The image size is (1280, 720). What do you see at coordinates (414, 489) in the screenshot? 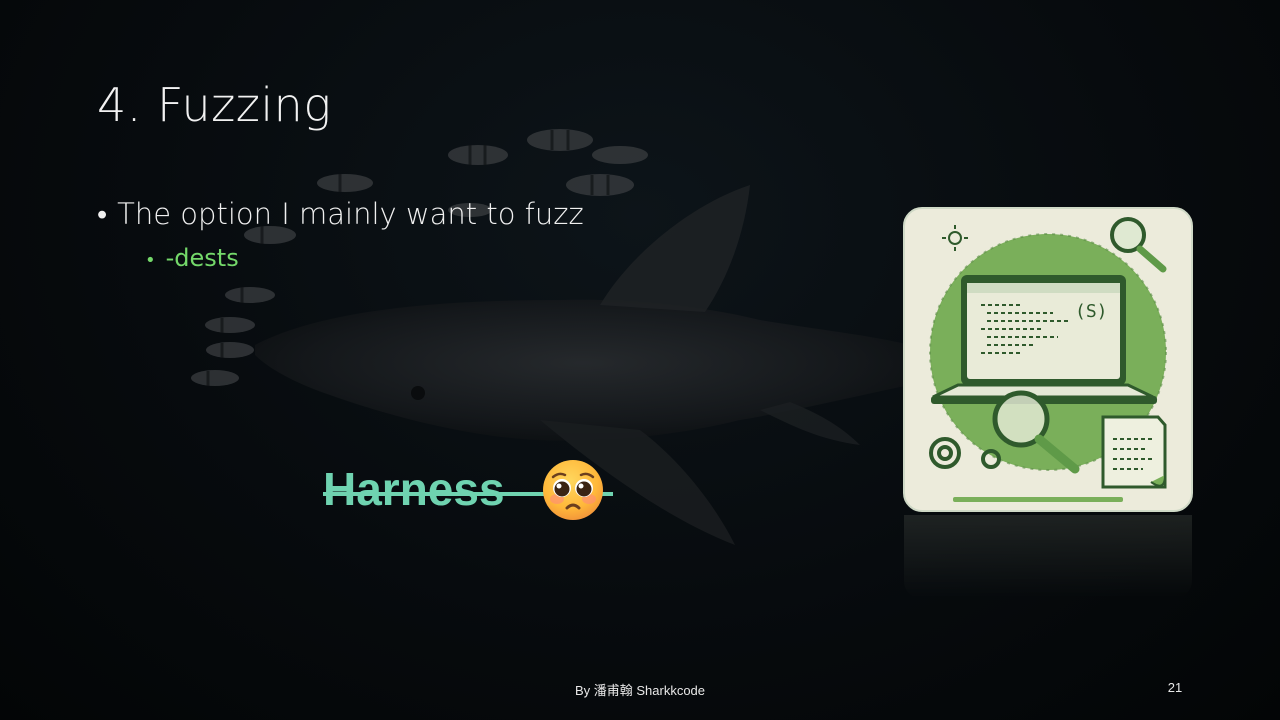
I see `harness-label: Harness` at bounding box center [414, 489].